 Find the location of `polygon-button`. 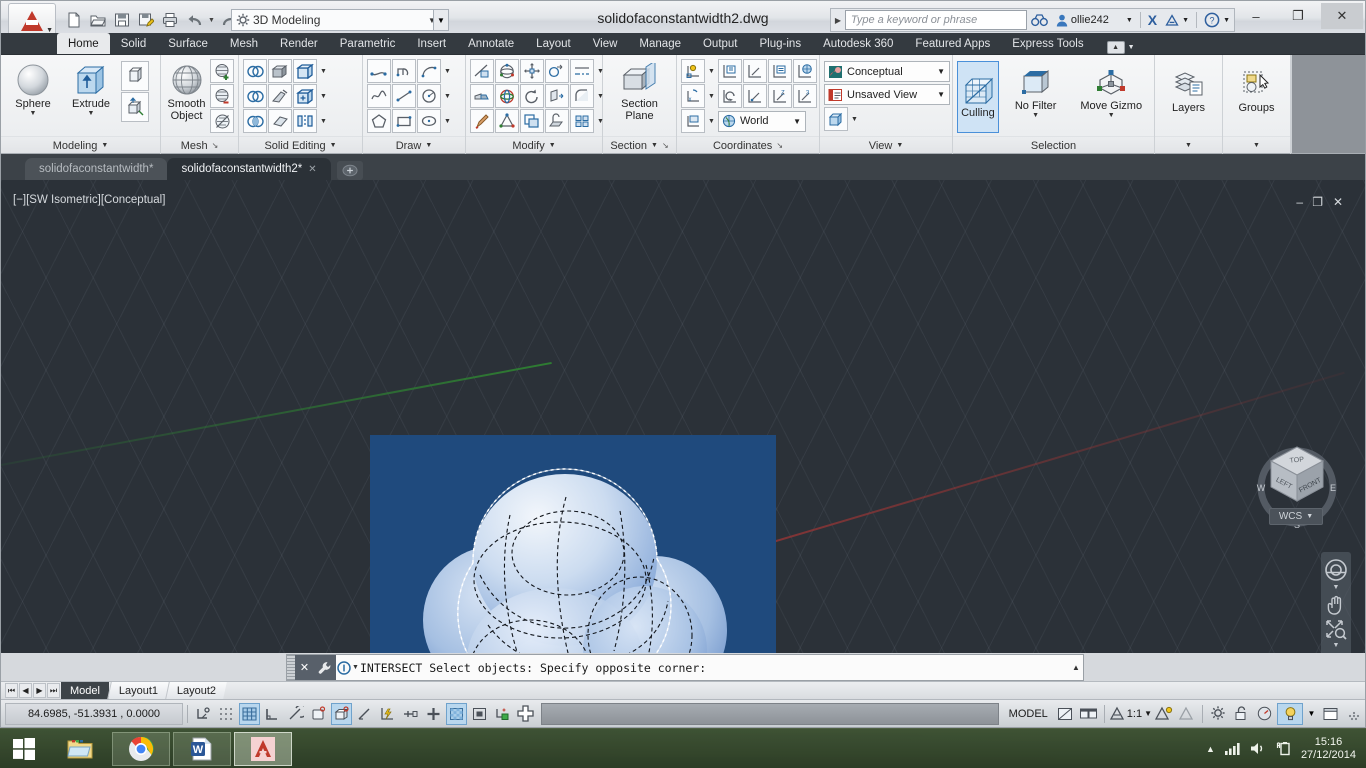

polygon-button is located at coordinates (379, 121).